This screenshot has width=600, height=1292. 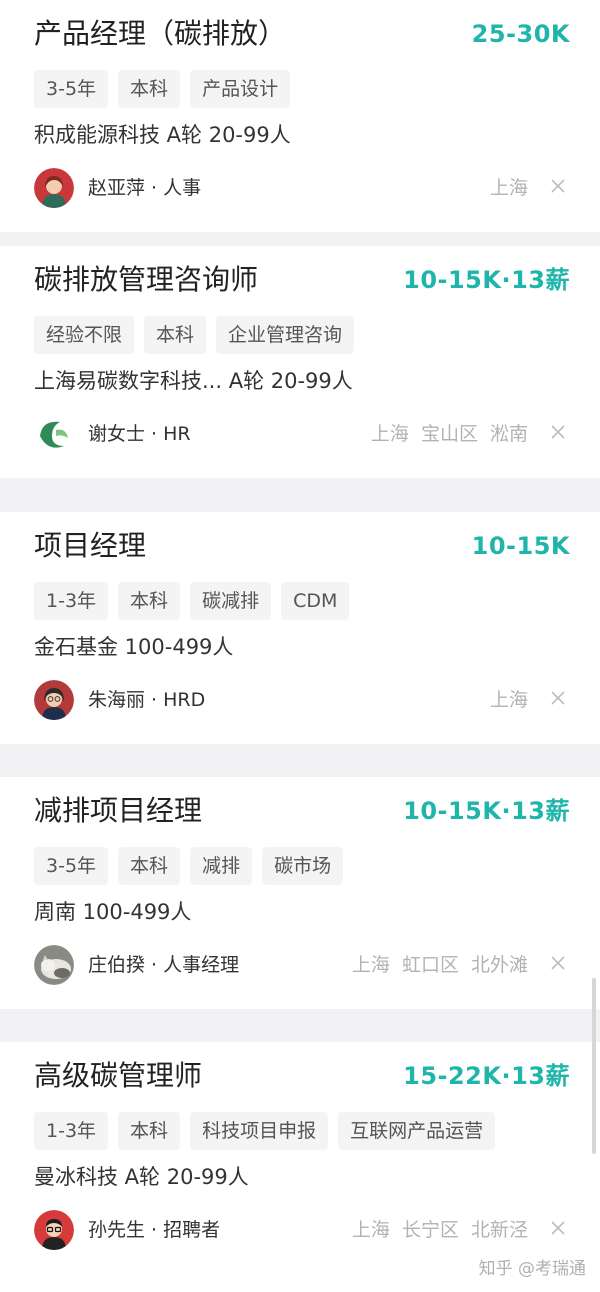 What do you see at coordinates (439, 965) in the screenshot?
I see `job-location: 上海 虹口区 北外滩` at bounding box center [439, 965].